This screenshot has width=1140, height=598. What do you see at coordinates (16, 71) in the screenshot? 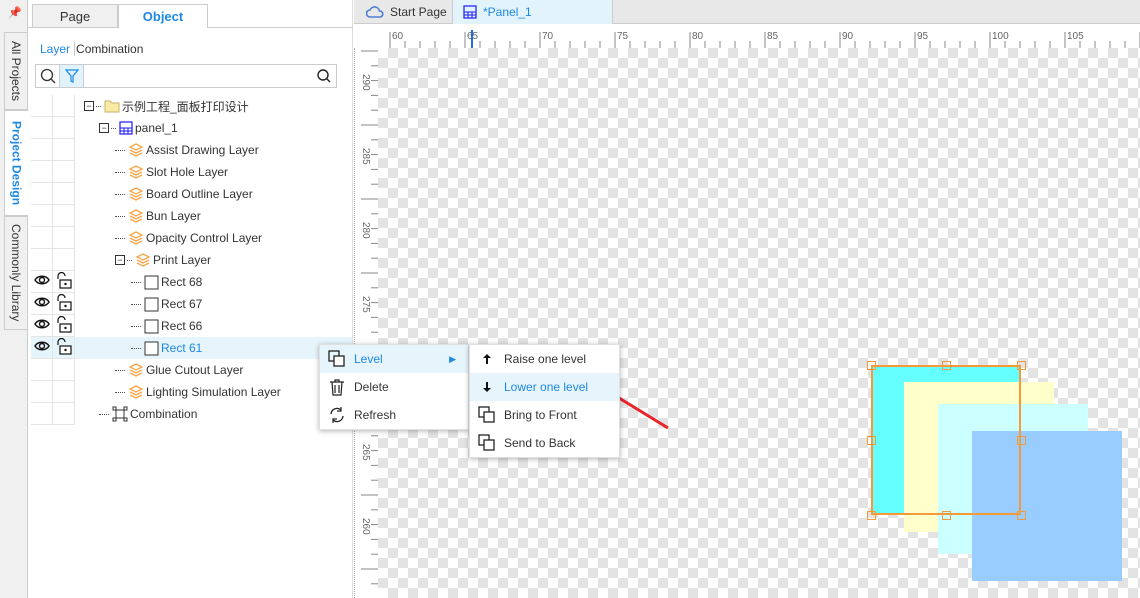
I see `side-tab-all-projects: All Projects` at bounding box center [16, 71].